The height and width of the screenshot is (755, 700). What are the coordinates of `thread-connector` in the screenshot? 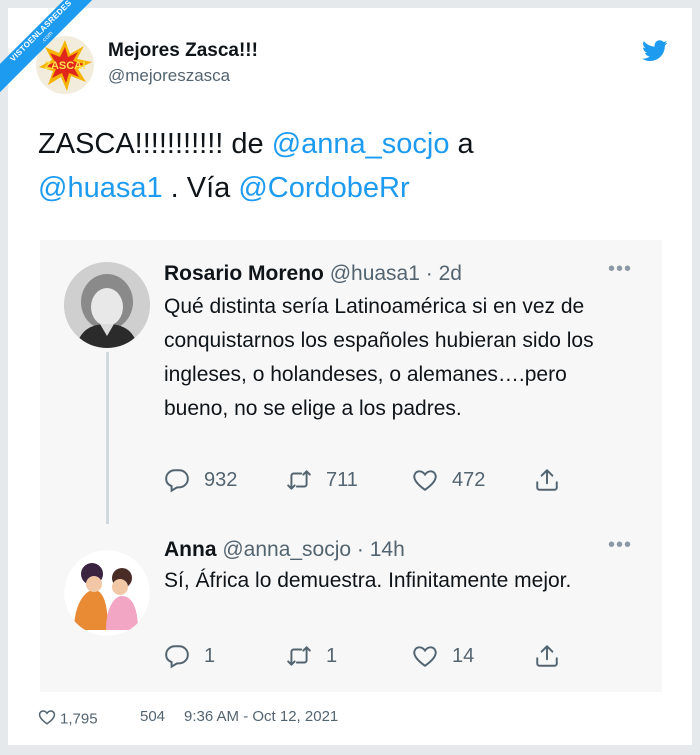 It's located at (107, 438).